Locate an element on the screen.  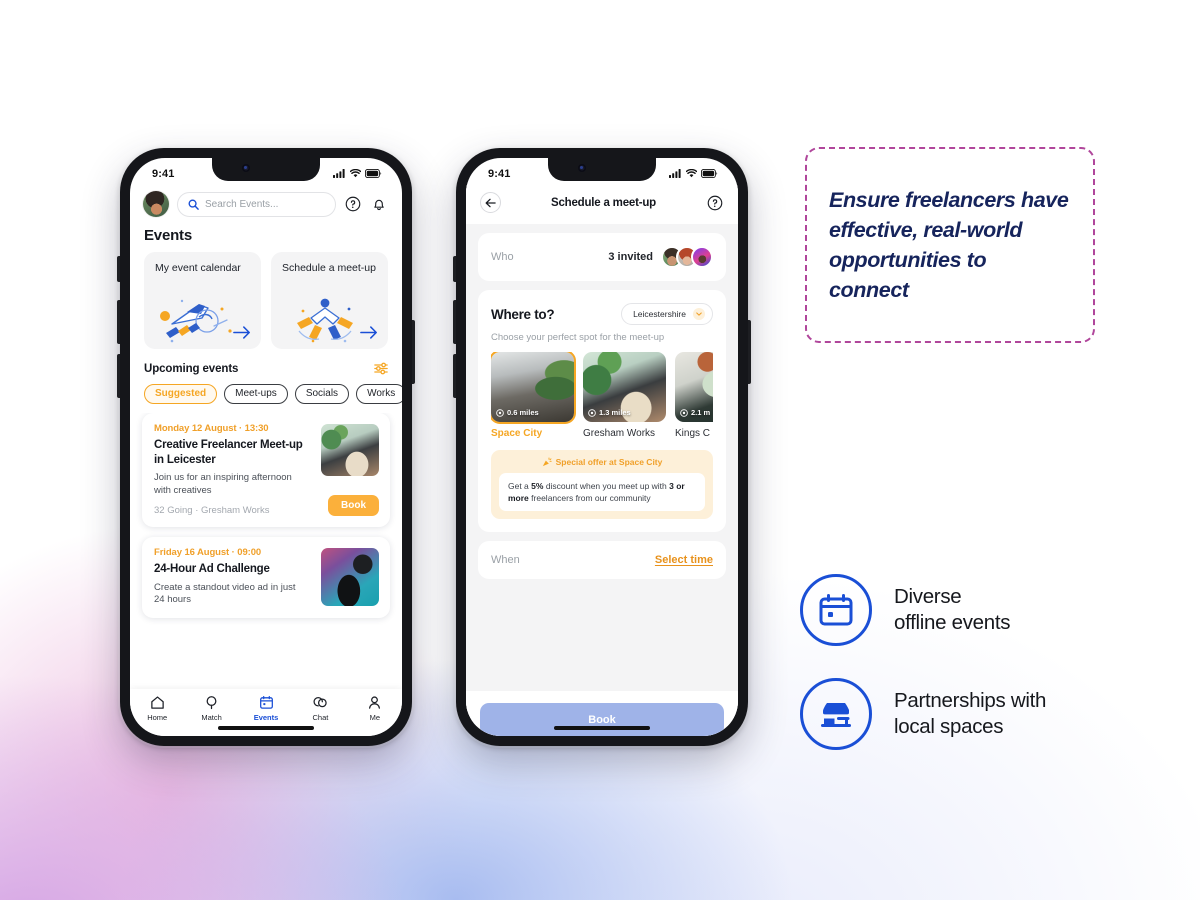
invited-count: 3 invited is located at coordinates (630, 257).